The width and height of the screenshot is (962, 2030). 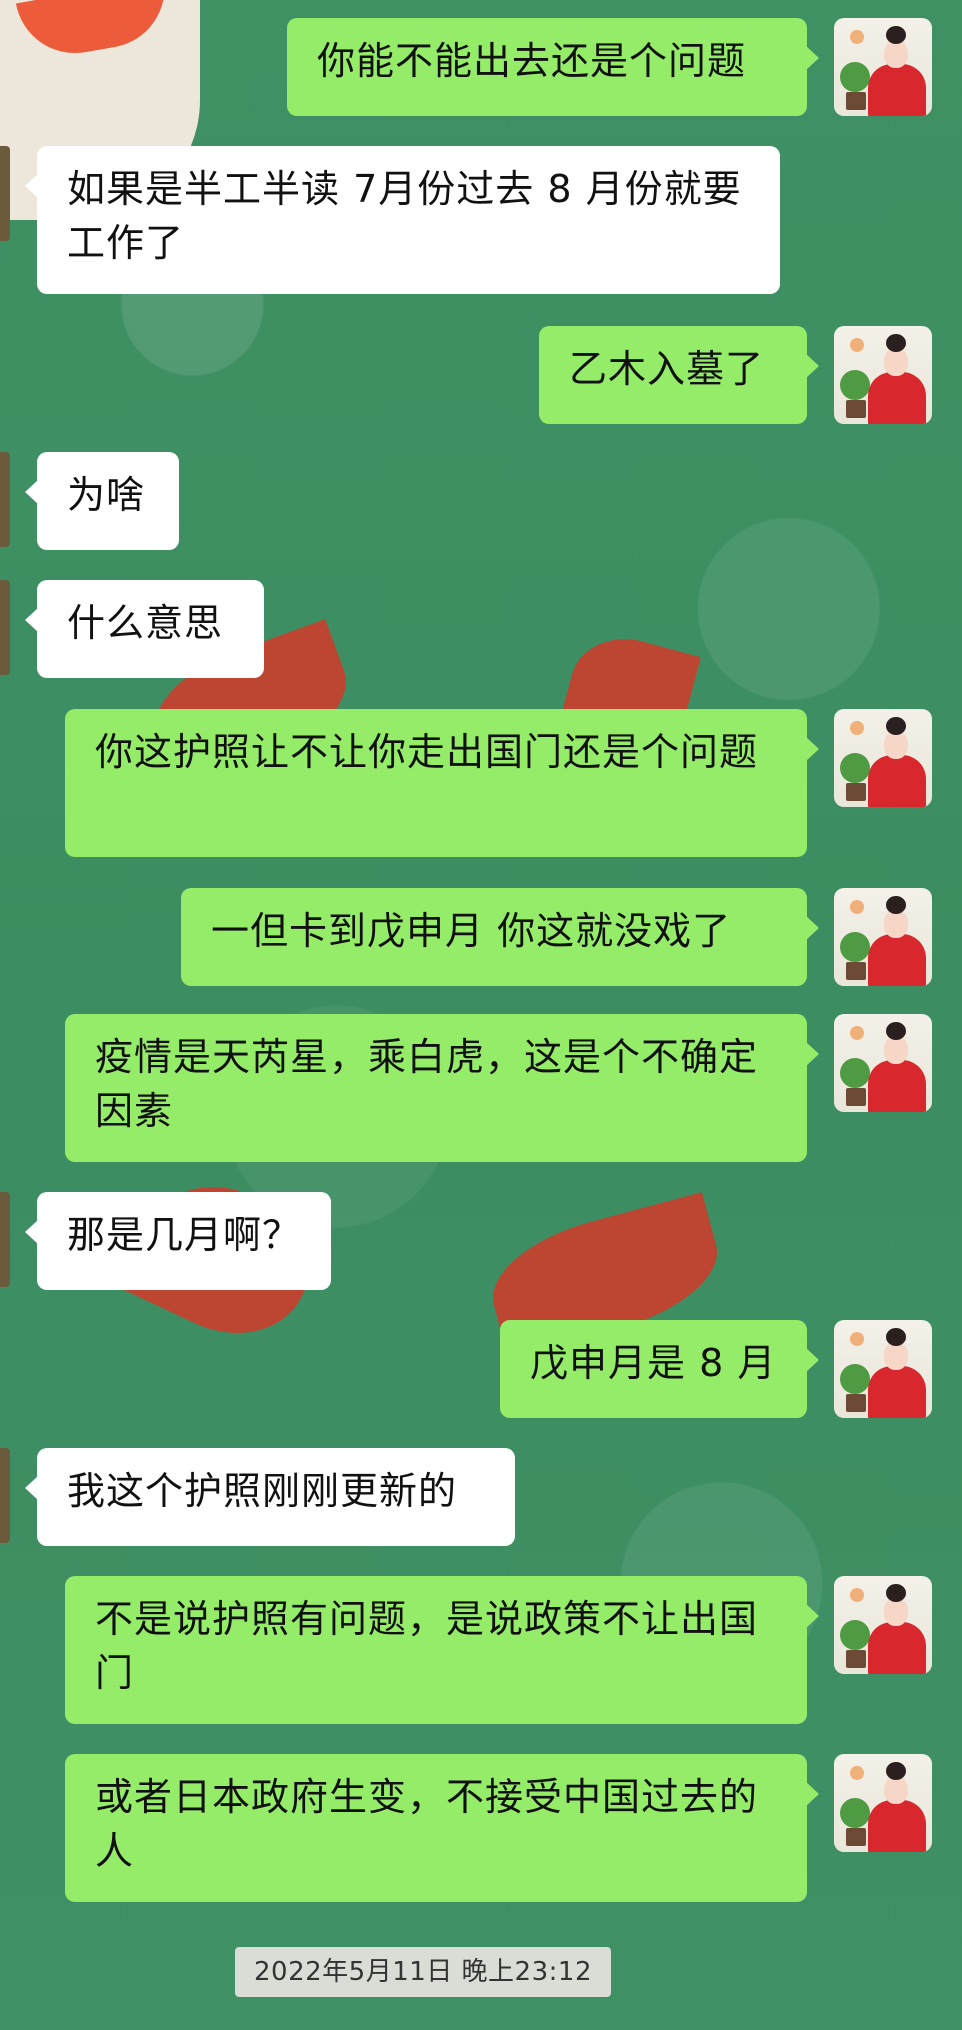 I want to click on message-timestamp: 2022年5月11日 晚上23:12, so click(x=423, y=1972).